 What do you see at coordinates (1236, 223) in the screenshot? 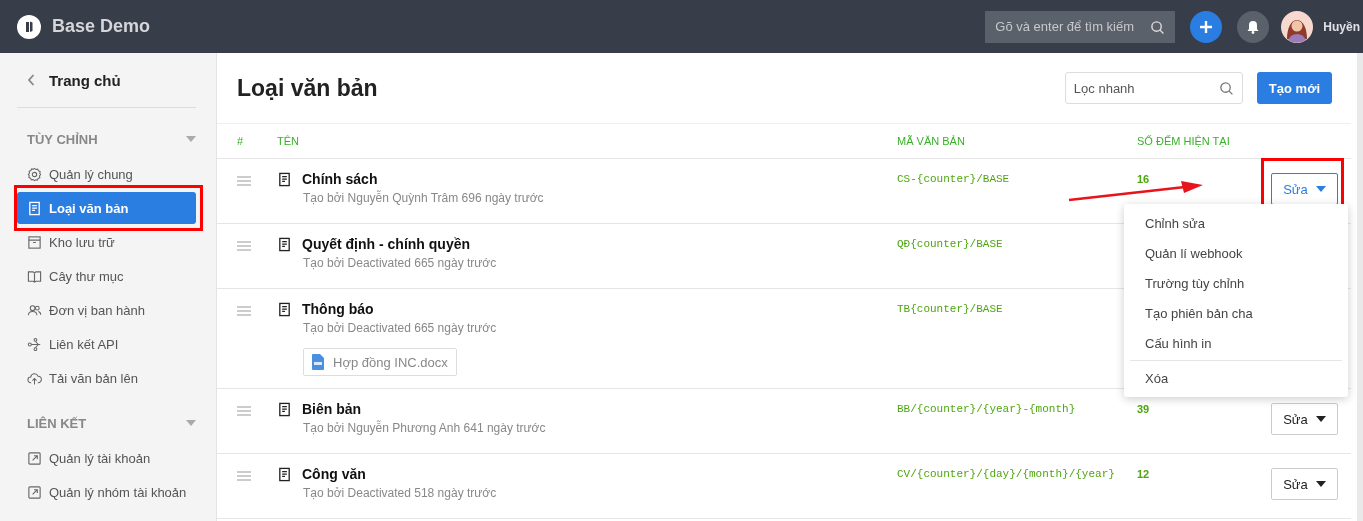
I see `menu-item: Chỉnh sửa` at bounding box center [1236, 223].